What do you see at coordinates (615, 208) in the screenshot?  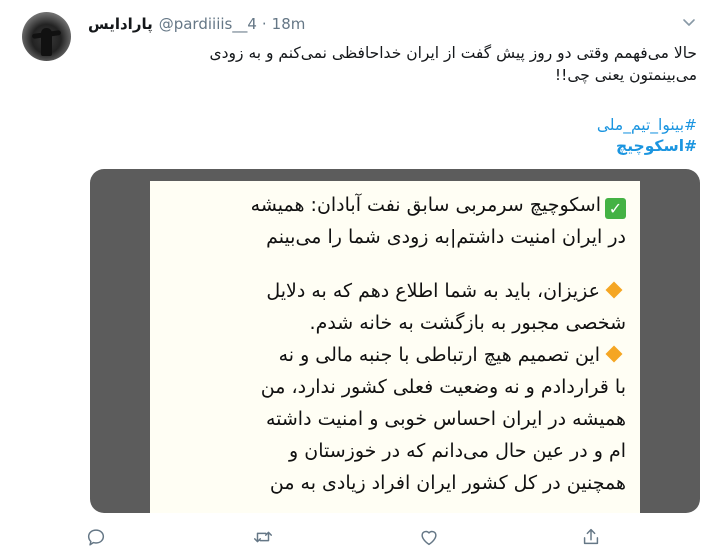 I see `check-mark-icon: ✓` at bounding box center [615, 208].